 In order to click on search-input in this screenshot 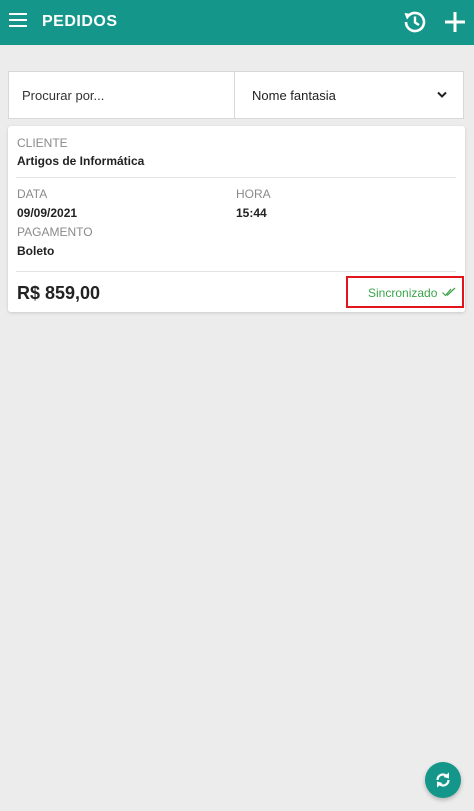, I will do `click(122, 95)`.